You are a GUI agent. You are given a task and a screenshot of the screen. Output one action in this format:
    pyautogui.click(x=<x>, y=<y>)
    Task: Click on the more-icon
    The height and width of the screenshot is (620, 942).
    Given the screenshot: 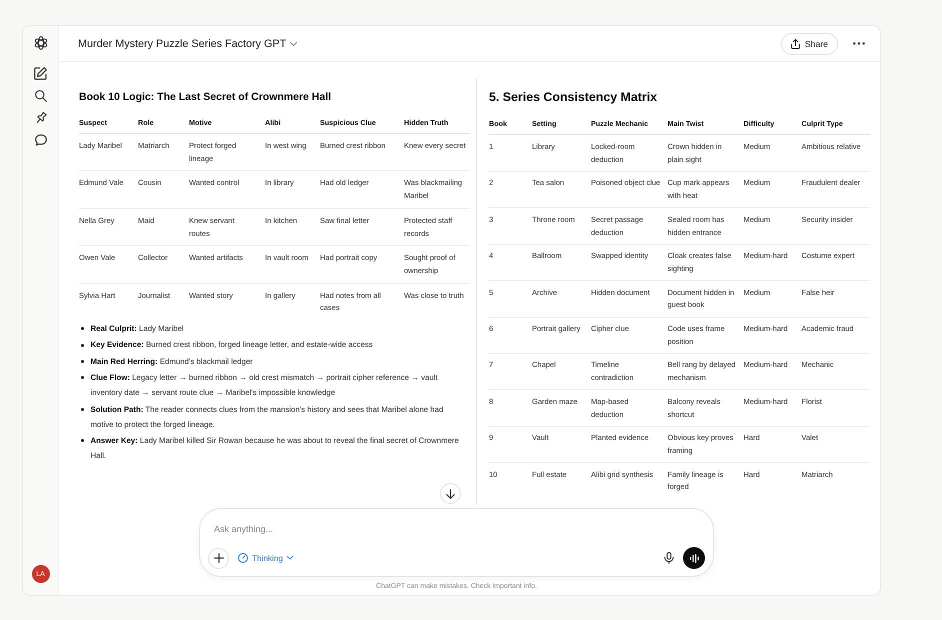 What is the action you would take?
    pyautogui.click(x=859, y=43)
    